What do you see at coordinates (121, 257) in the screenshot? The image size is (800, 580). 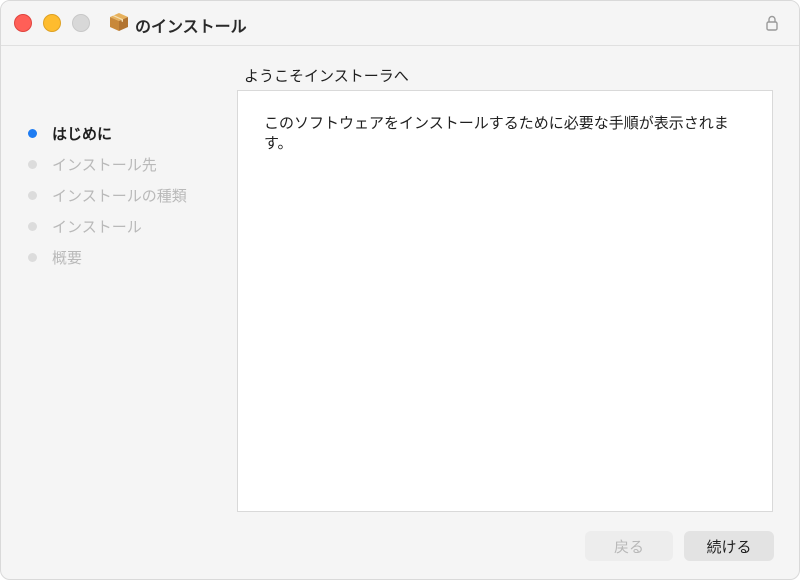 I see `step-summary: 概要` at bounding box center [121, 257].